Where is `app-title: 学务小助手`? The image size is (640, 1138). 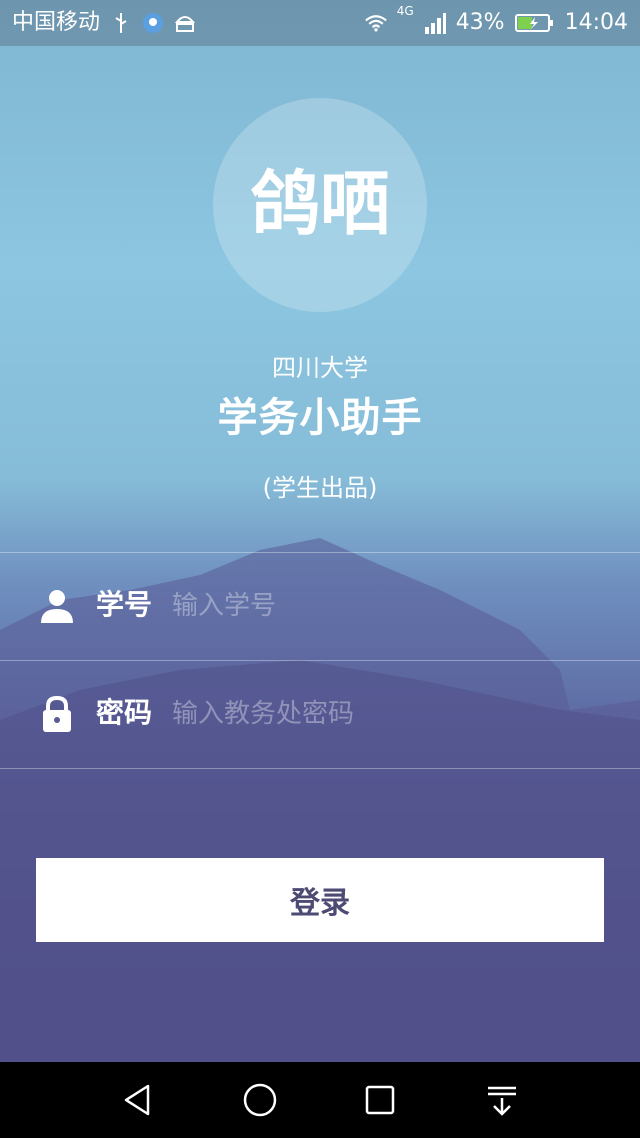 app-title: 学务小助手 is located at coordinates (320, 418).